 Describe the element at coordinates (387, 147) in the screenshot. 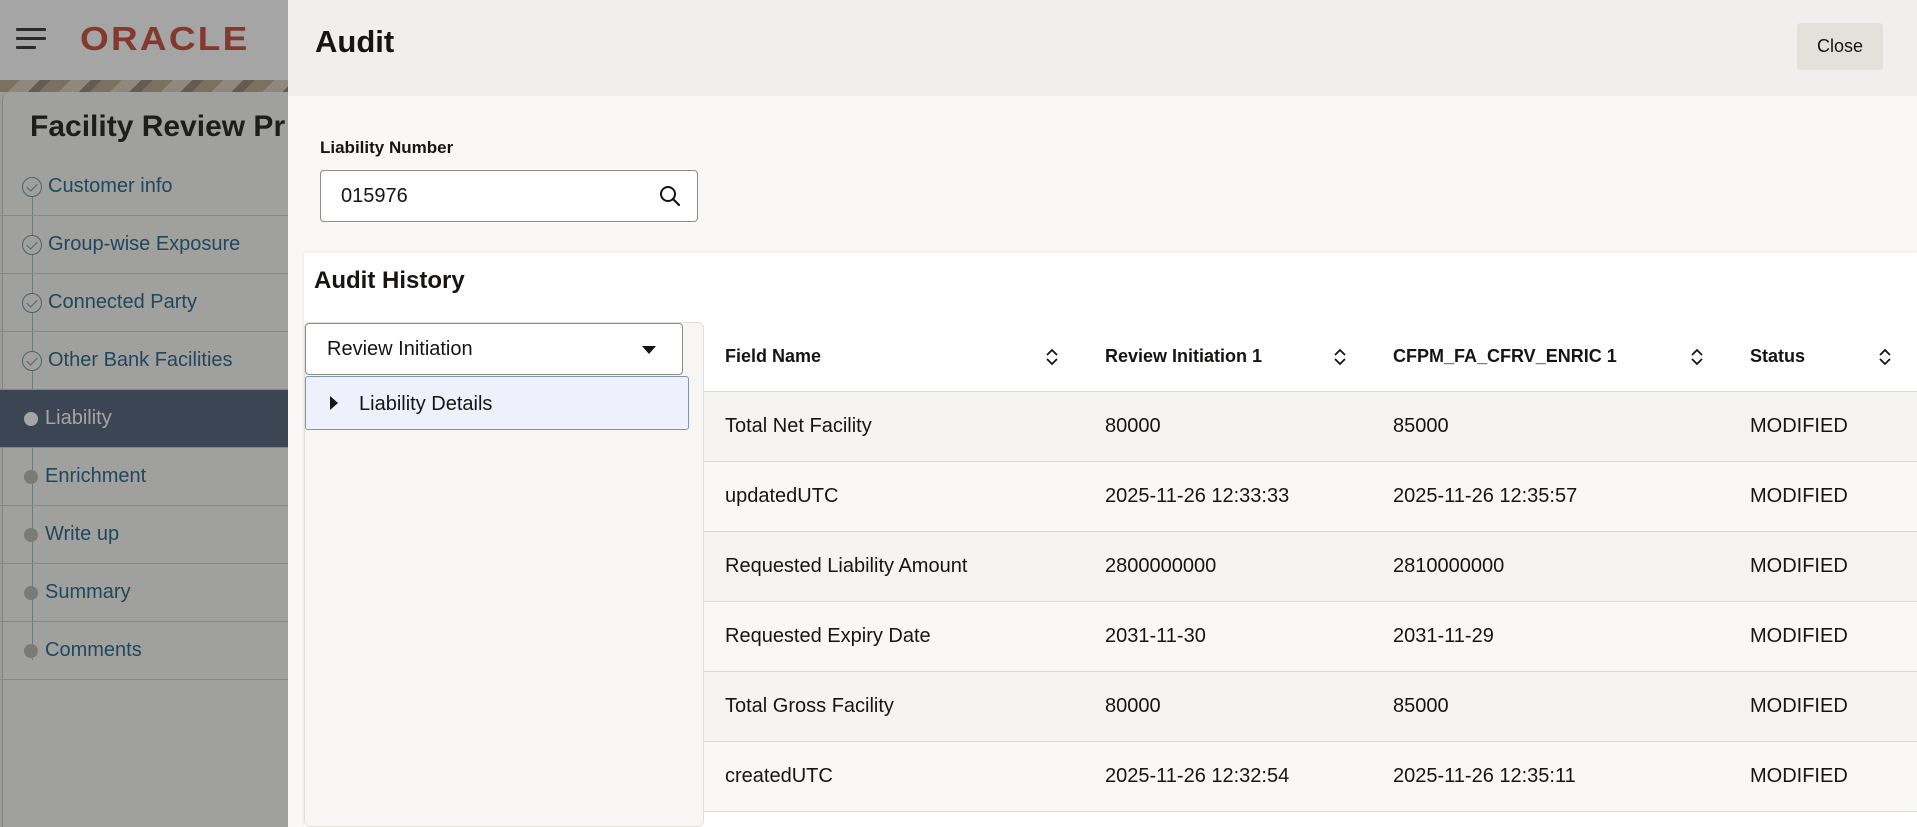

I see `liability-number-label: Liability Number` at that location.